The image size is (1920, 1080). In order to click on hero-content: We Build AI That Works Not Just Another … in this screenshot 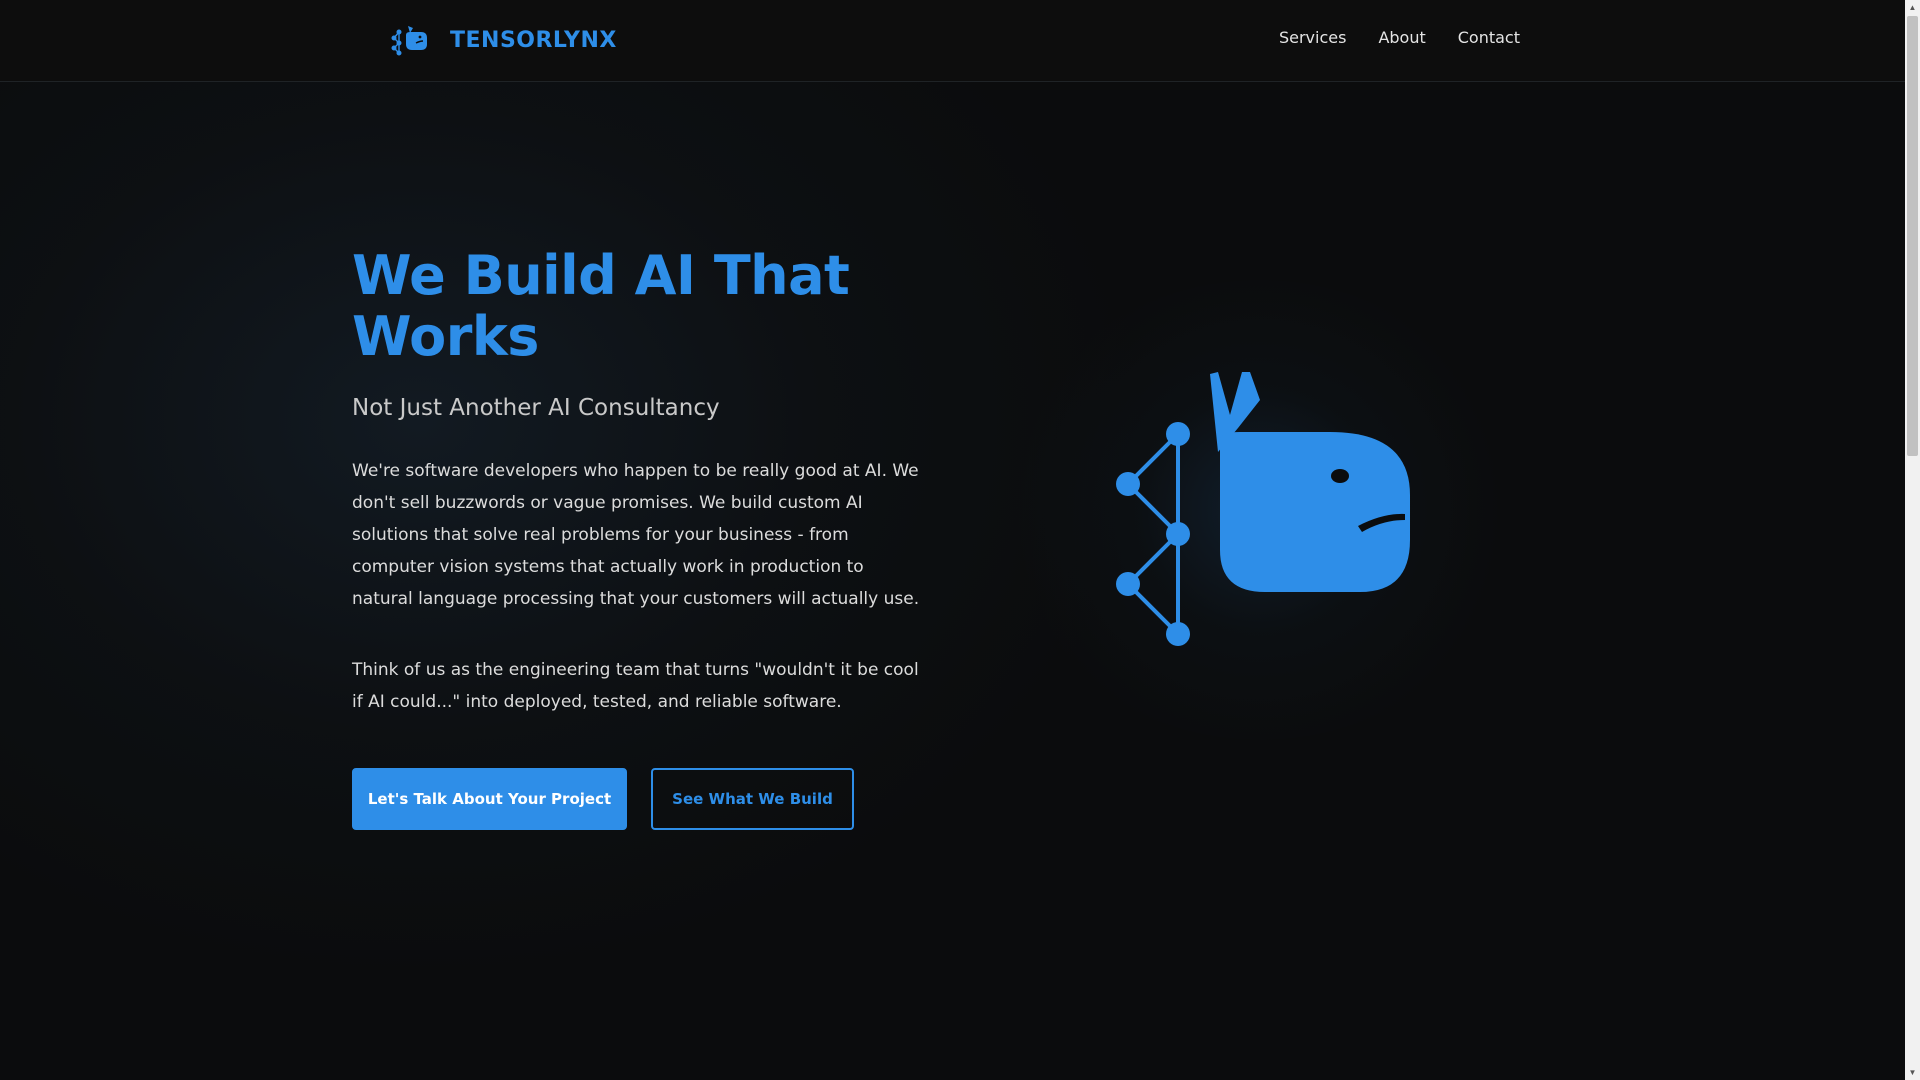, I will do `click(642, 481)`.